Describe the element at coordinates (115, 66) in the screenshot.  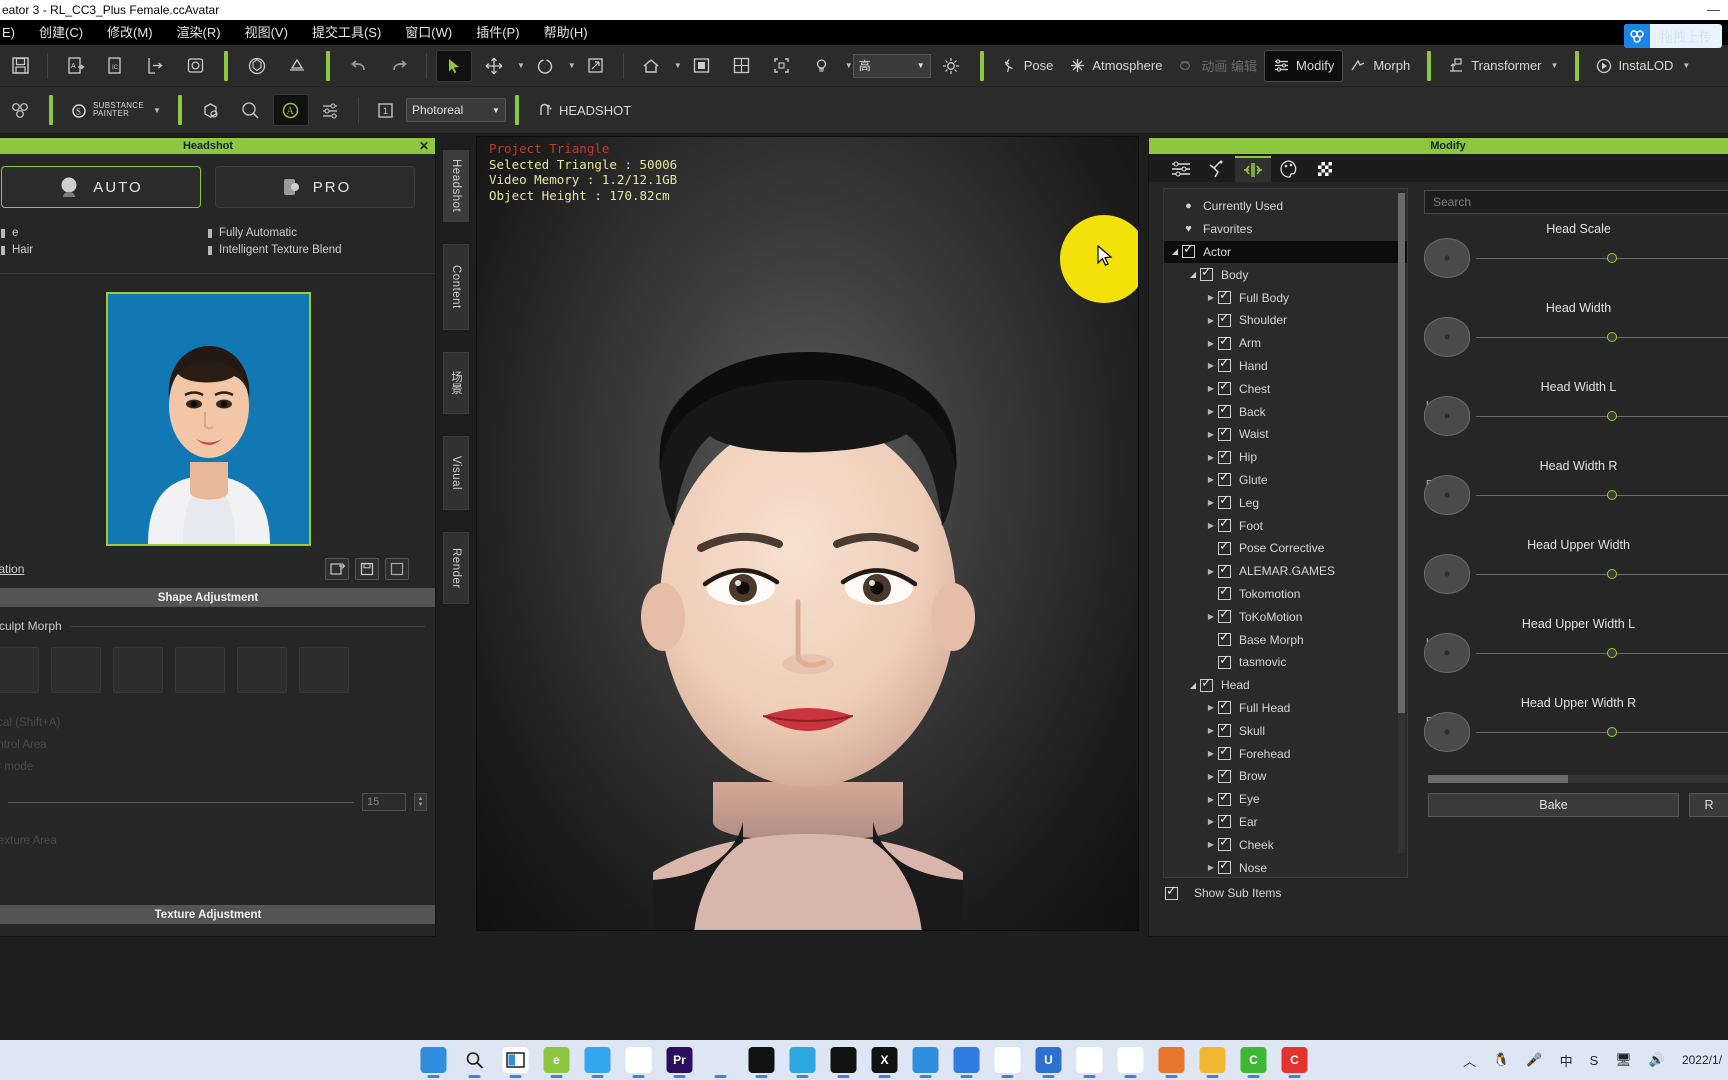
I see `import-icon: IC` at that location.